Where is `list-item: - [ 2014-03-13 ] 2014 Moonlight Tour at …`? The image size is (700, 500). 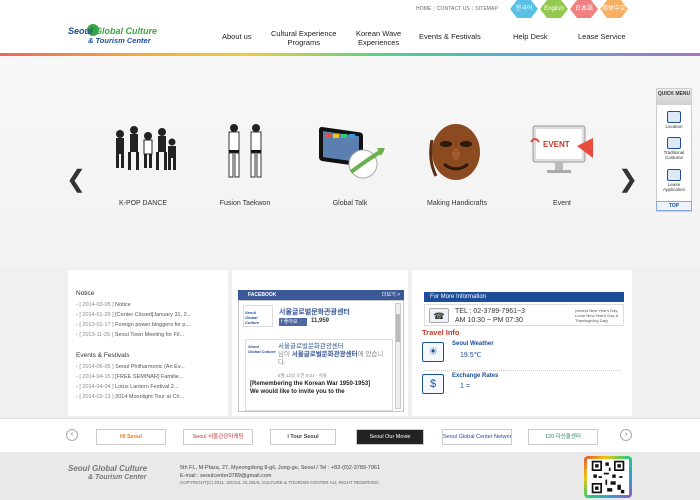
list-item: - [ 2014-03-13 ] 2014 Moonlight Tour at … is located at coordinates (151, 397).